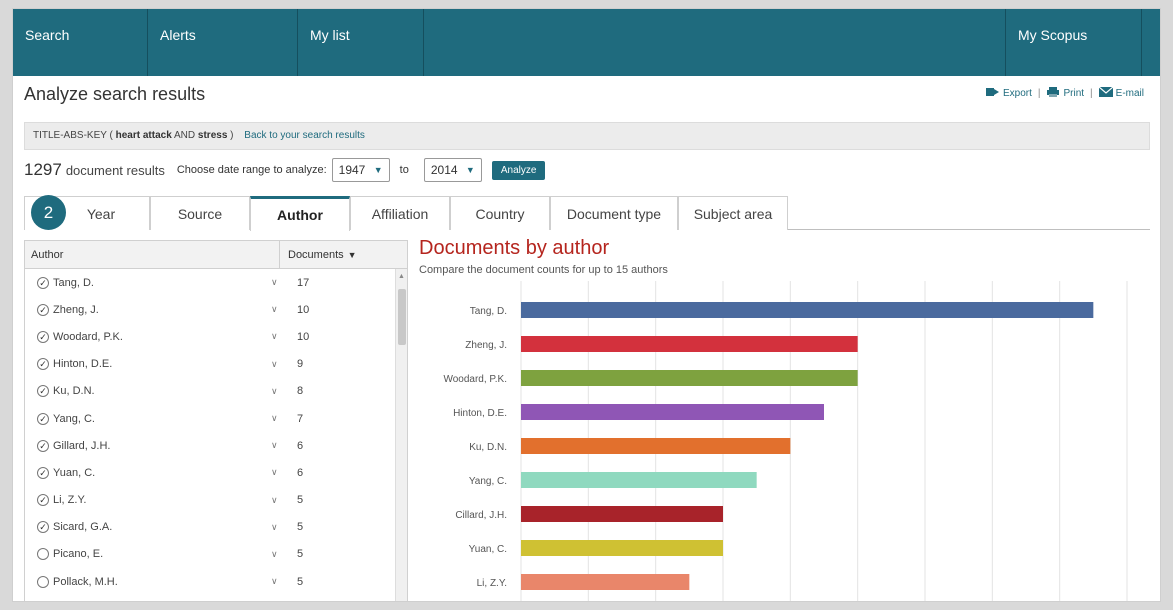 The width and height of the screenshot is (1173, 610). What do you see at coordinates (500, 213) in the screenshot?
I see `tab-country: Country` at bounding box center [500, 213].